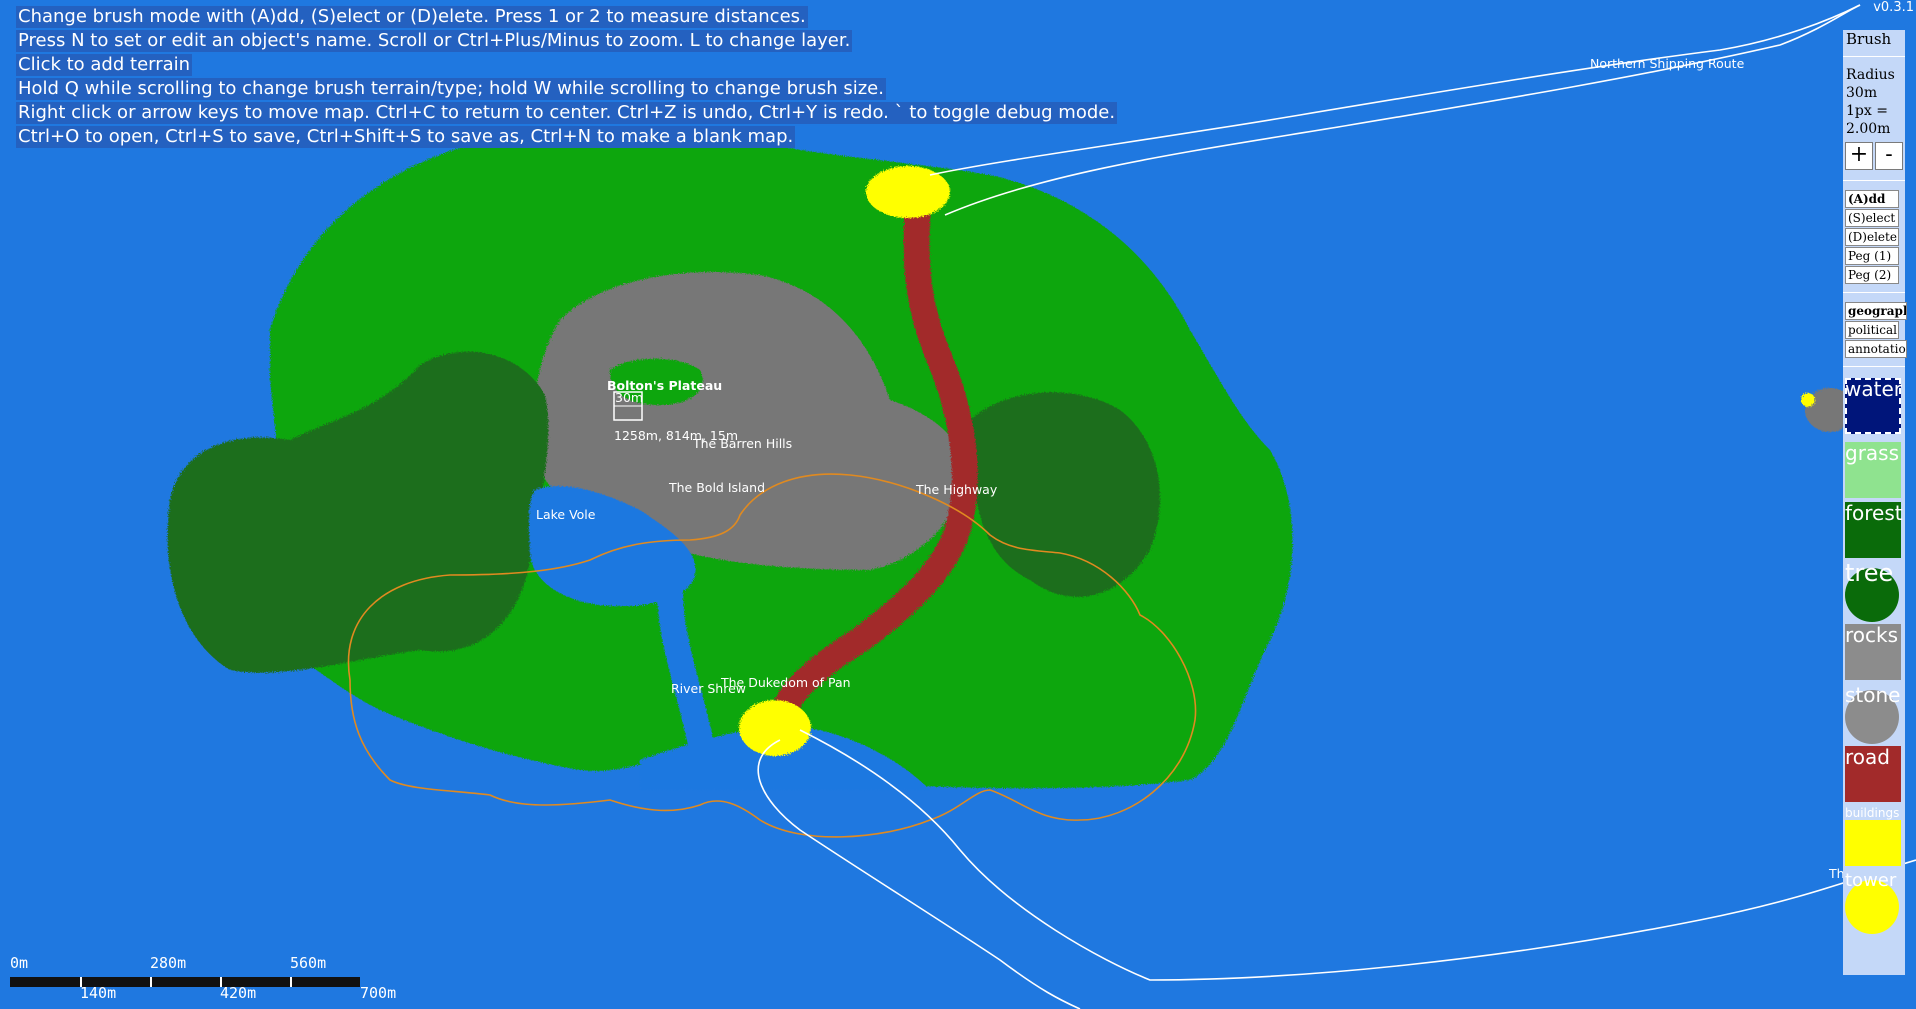  Describe the element at coordinates (1872, 256) in the screenshot. I see `peg-1-button: Peg (1)` at that location.